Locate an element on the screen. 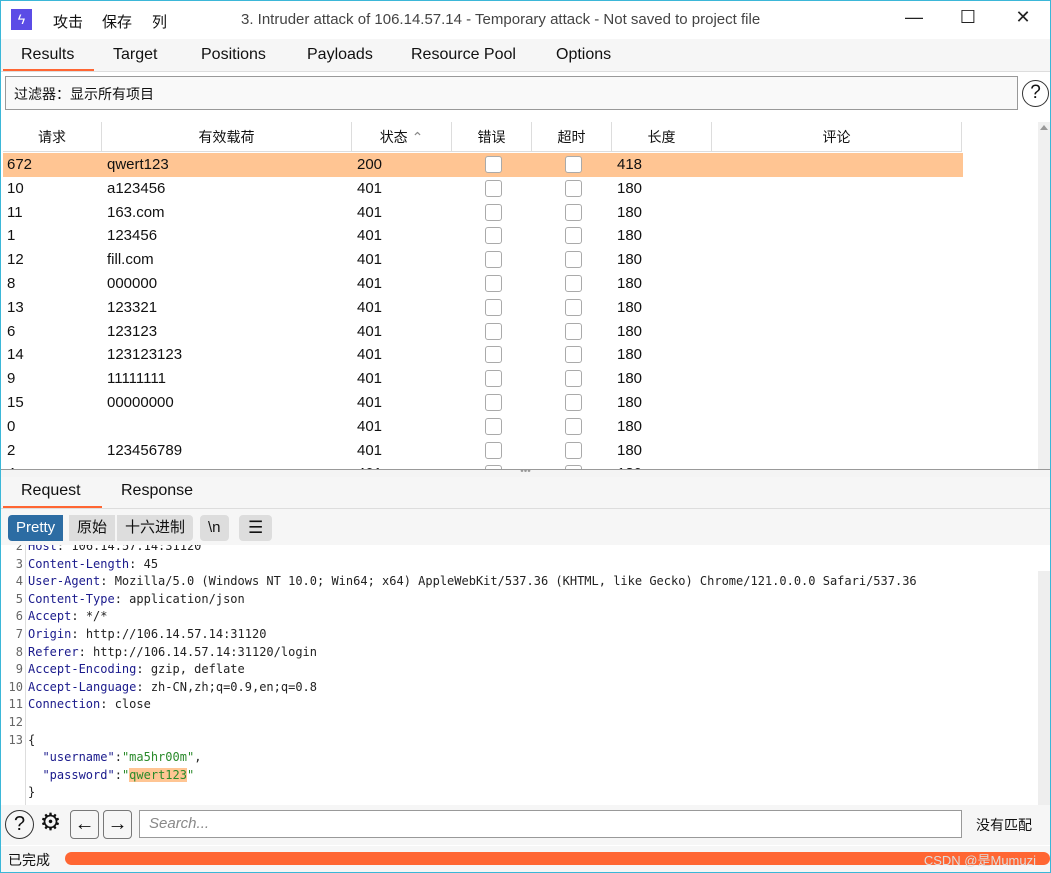 The image size is (1051, 873). raw-button: 原始 is located at coordinates (92, 528).